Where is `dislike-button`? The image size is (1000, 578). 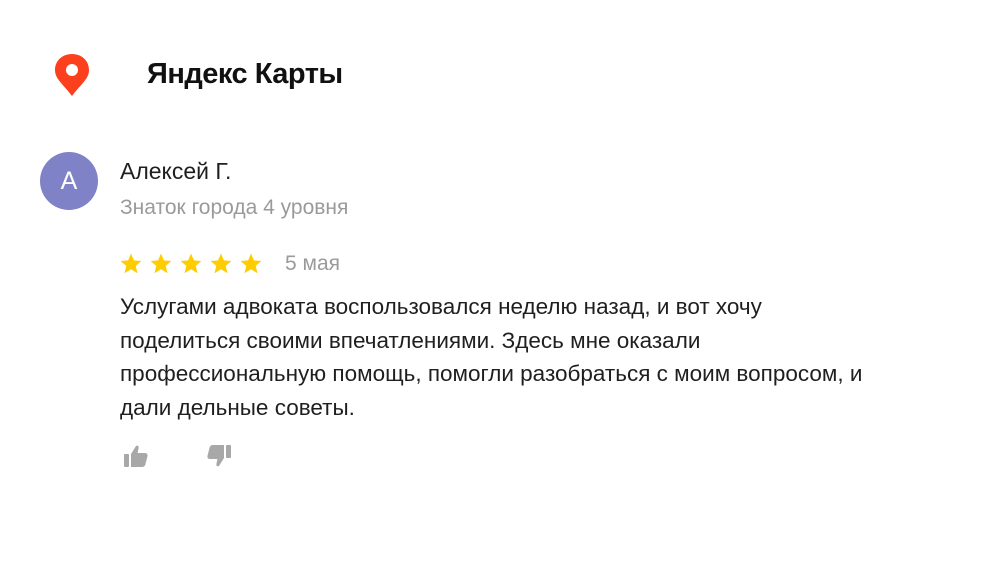 dislike-button is located at coordinates (219, 456).